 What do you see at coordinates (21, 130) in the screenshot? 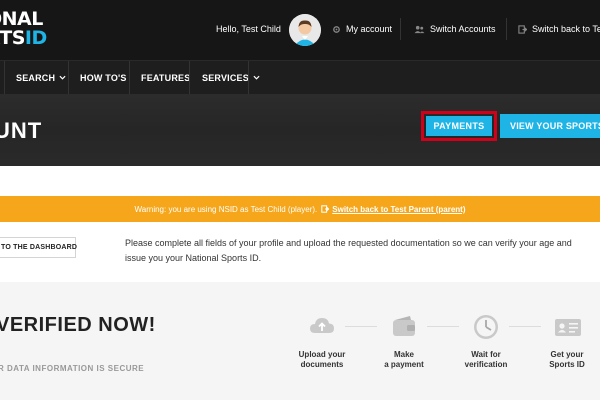
I see `page-title: UNT` at bounding box center [21, 130].